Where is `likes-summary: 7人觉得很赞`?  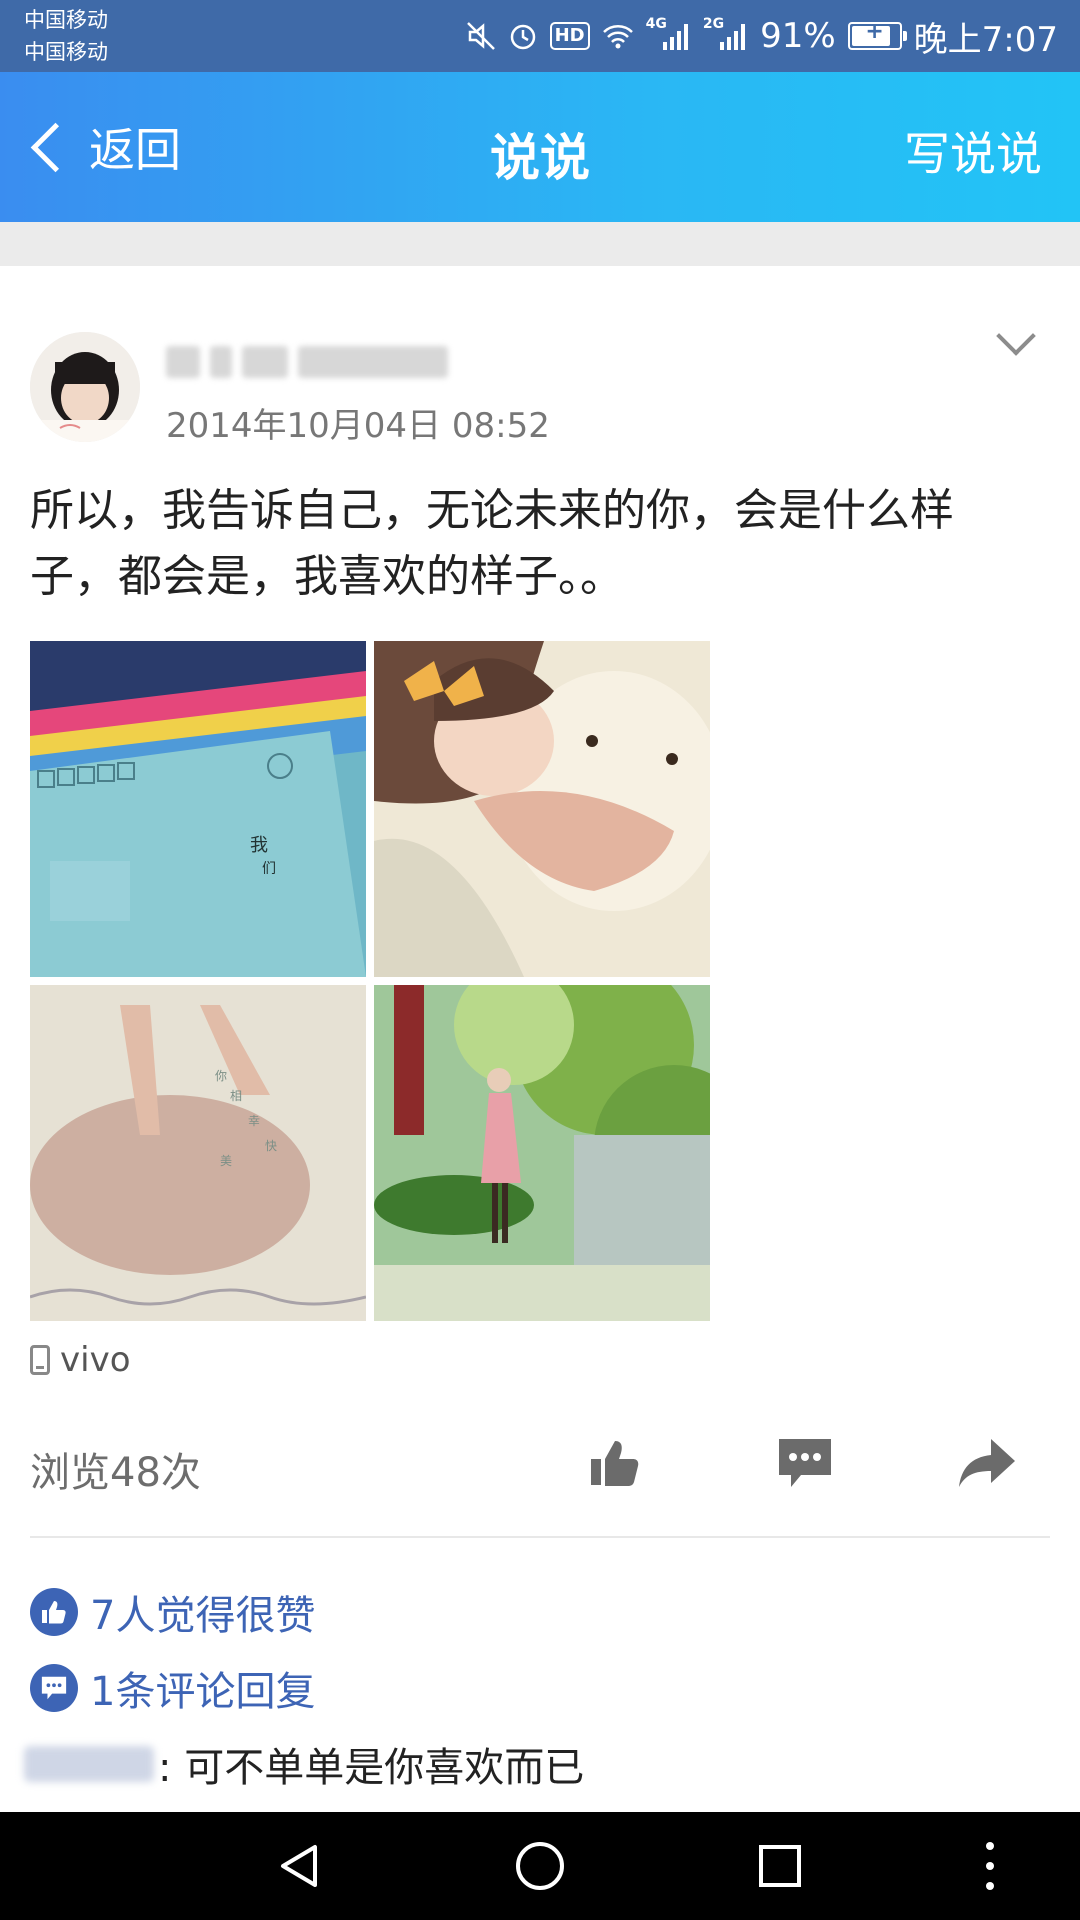 likes-summary: 7人觉得很赞 is located at coordinates (172, 1612).